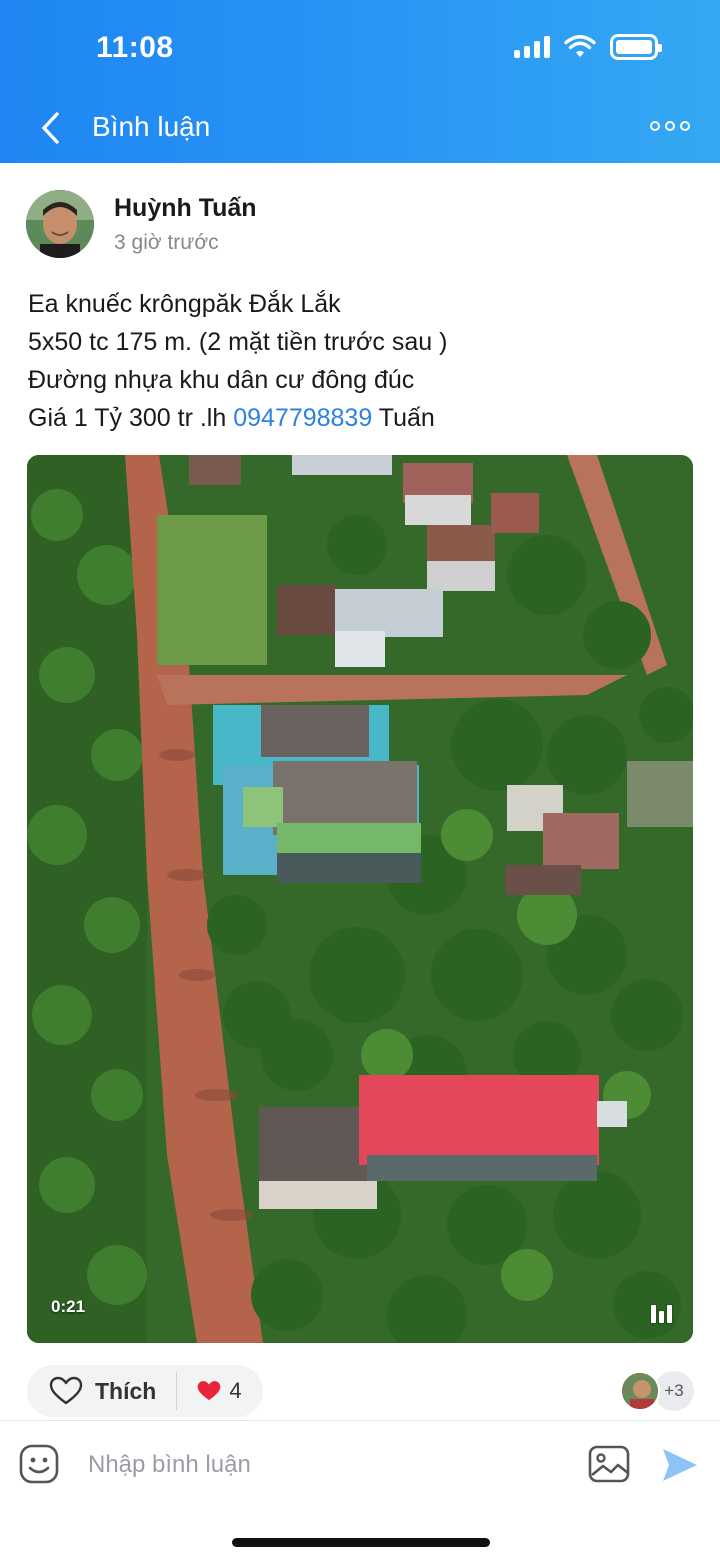 The image size is (720, 1560). I want to click on more-reactors-badge: +3, so click(674, 1391).